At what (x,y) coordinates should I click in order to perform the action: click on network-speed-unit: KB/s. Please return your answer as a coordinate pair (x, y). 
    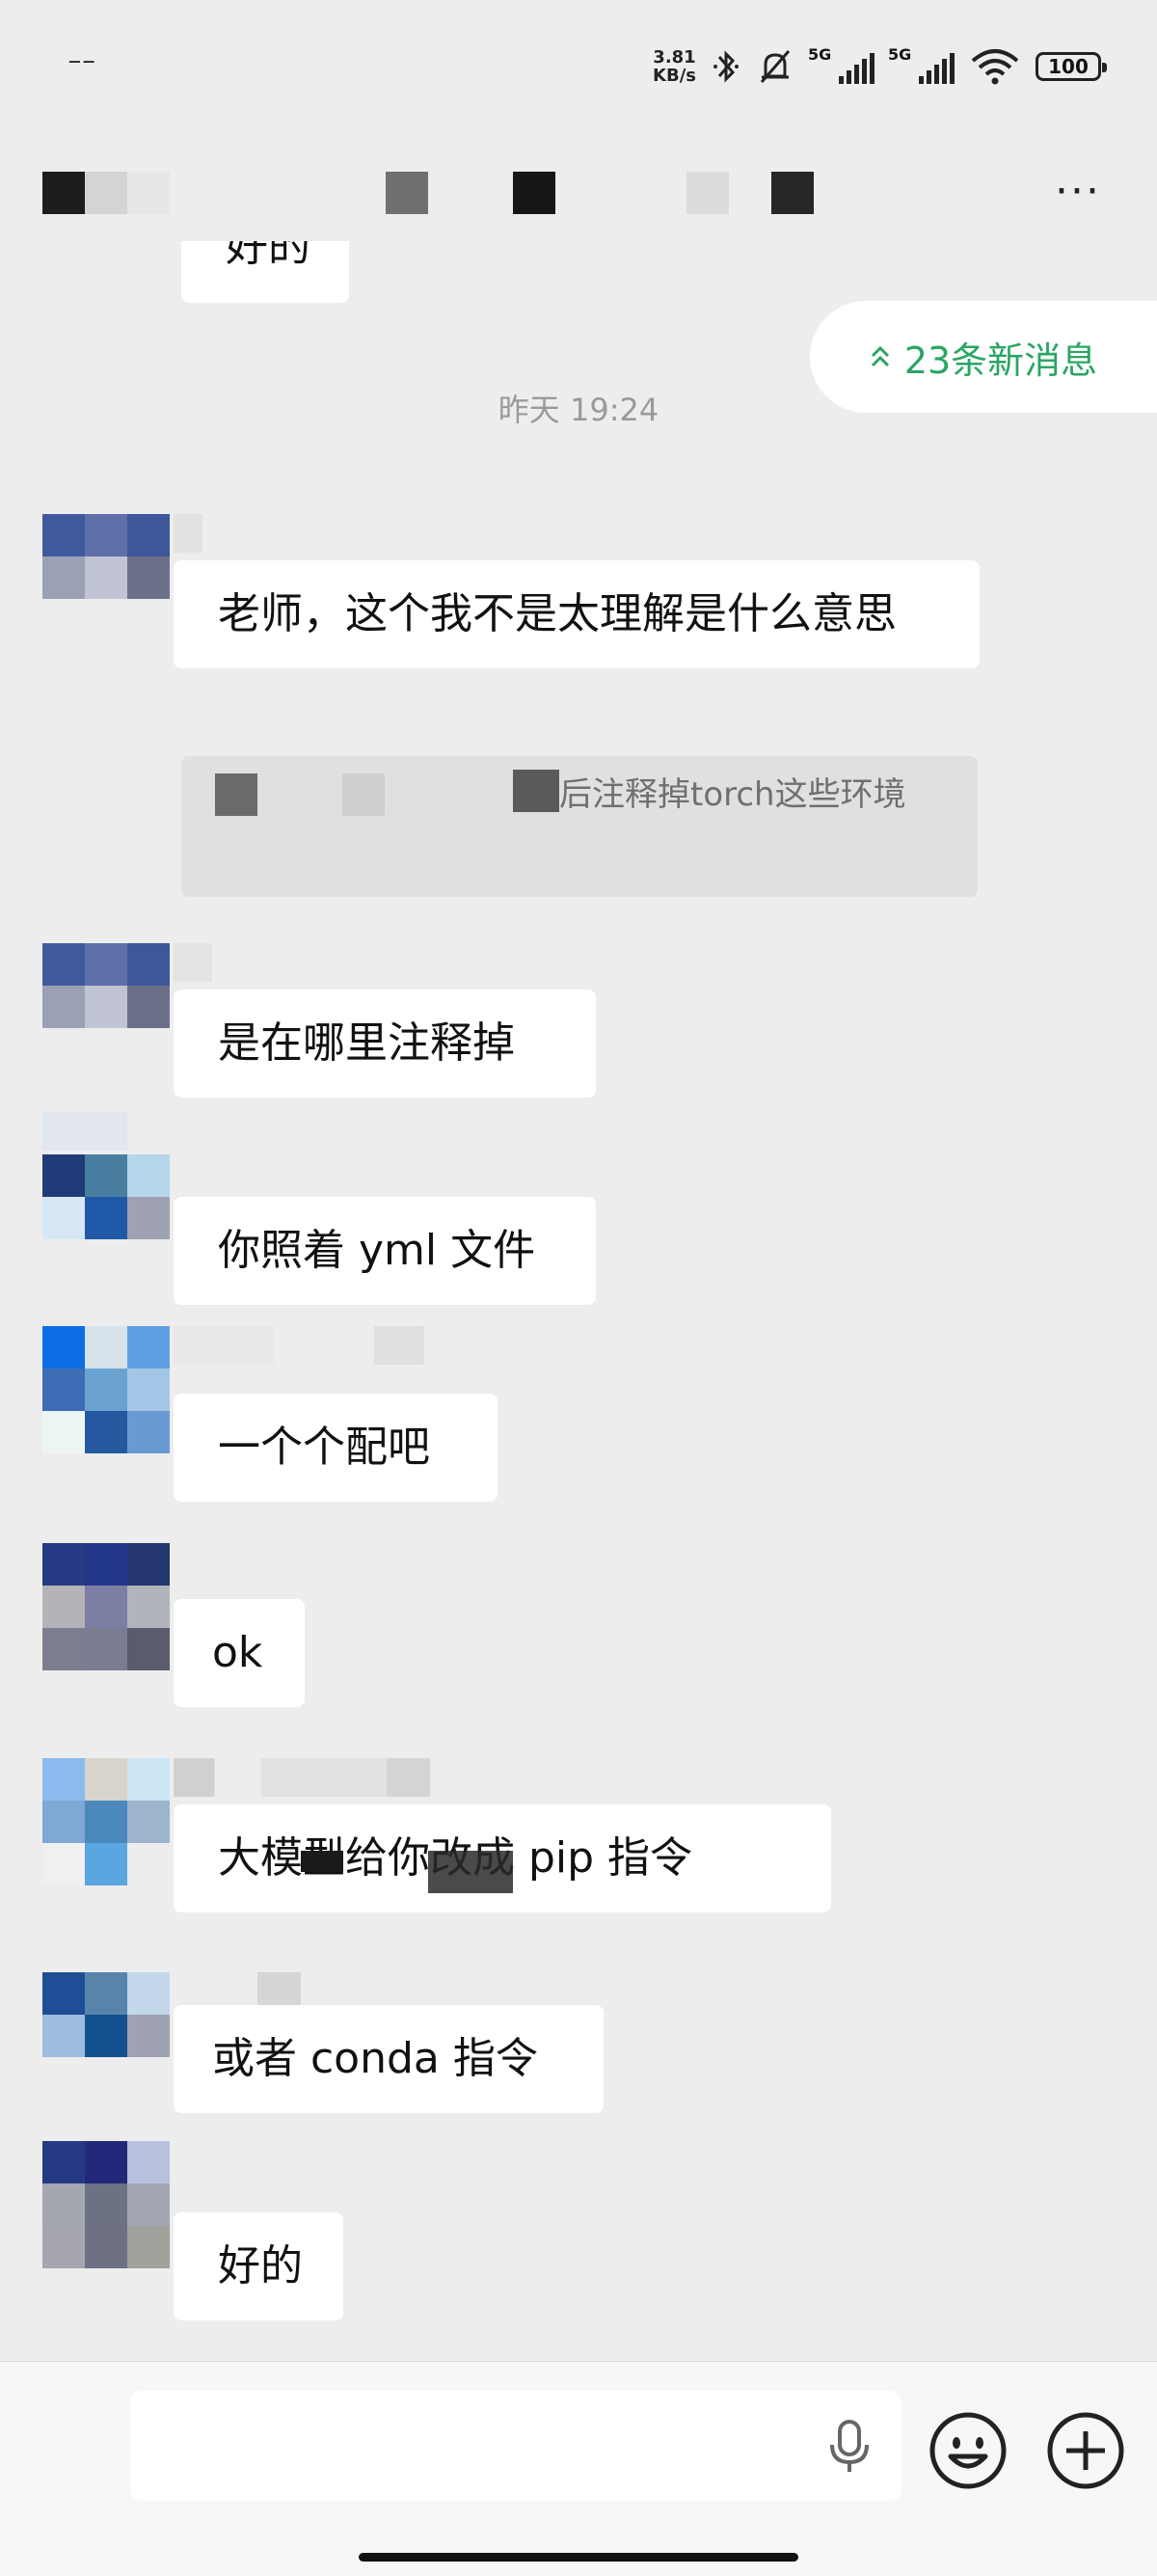
    Looking at the image, I should click on (674, 76).